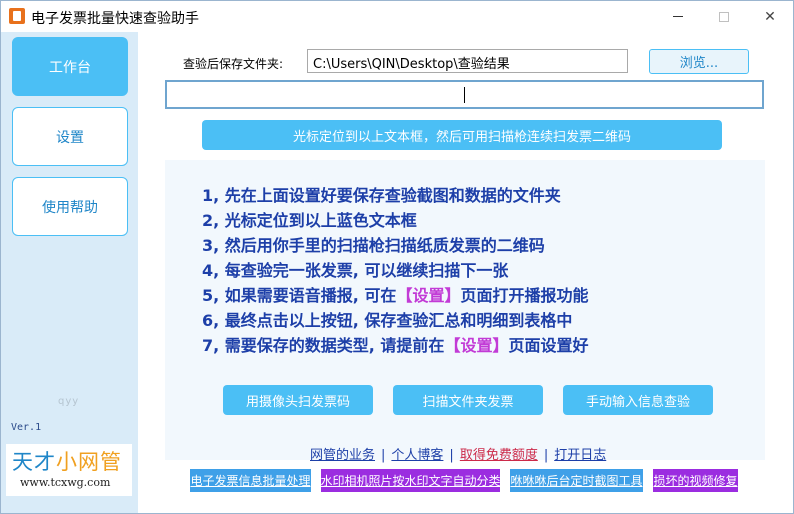  What do you see at coordinates (70, 66) in the screenshot?
I see `sidebar-item-workbench: 工作台` at bounding box center [70, 66].